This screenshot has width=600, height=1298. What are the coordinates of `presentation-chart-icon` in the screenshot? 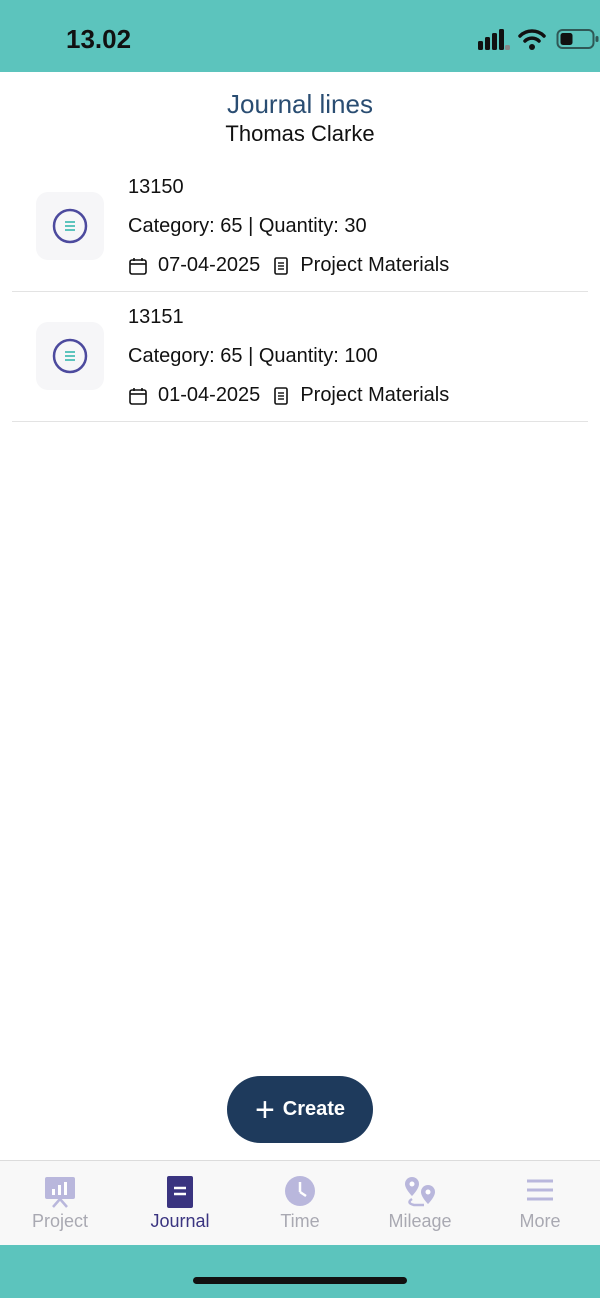 It's located at (60, 1192).